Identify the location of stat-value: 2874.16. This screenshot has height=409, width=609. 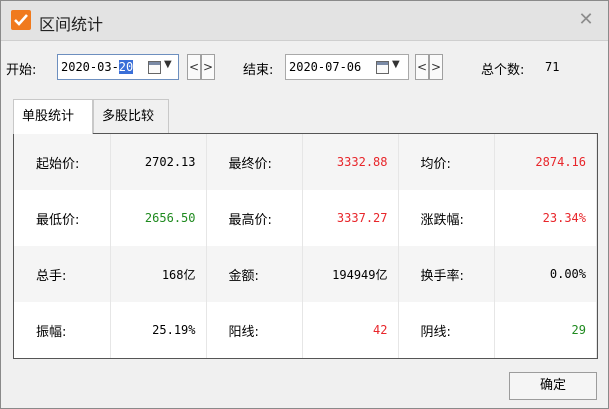
(545, 162).